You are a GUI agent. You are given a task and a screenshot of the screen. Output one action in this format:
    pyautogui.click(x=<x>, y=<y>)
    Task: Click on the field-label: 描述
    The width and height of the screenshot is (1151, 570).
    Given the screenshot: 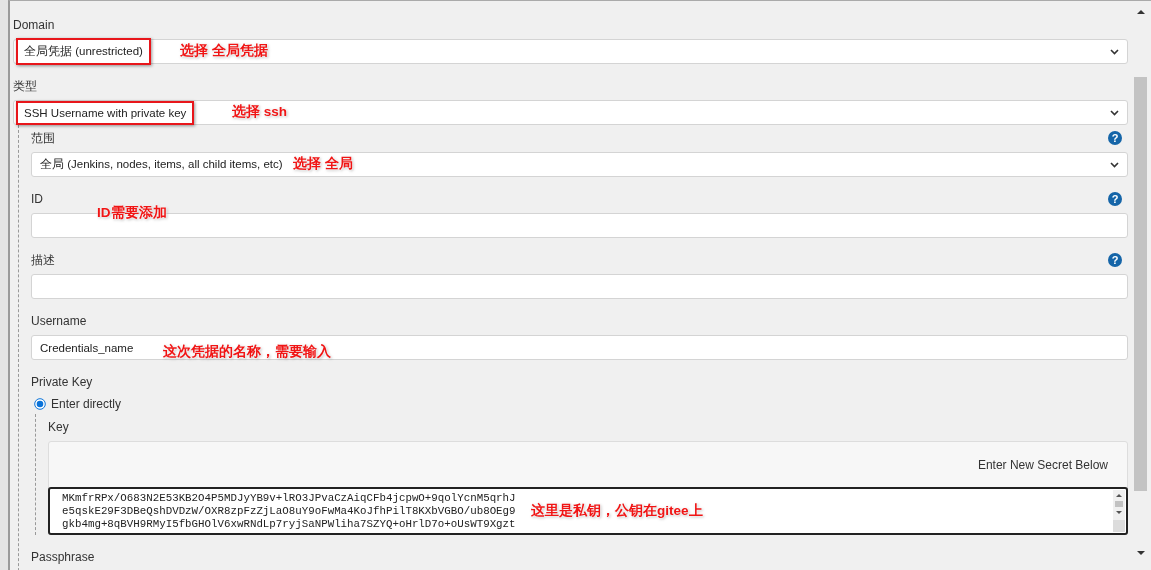 What is the action you would take?
    pyautogui.click(x=43, y=260)
    